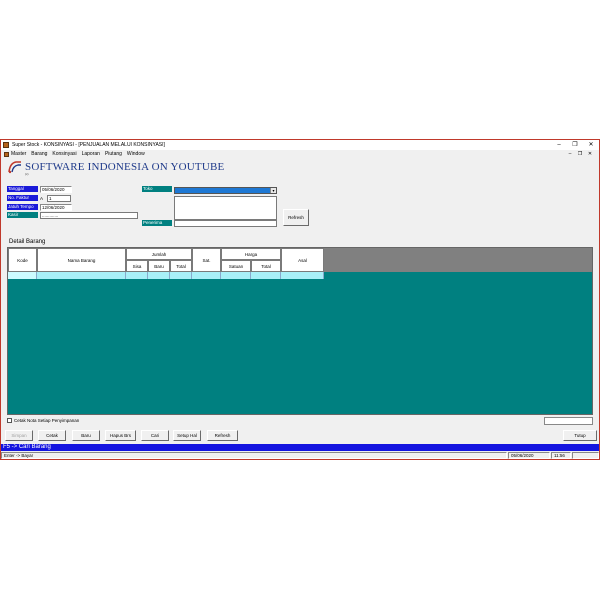  What do you see at coordinates (159, 275) in the screenshot?
I see `row-cell-baru` at bounding box center [159, 275].